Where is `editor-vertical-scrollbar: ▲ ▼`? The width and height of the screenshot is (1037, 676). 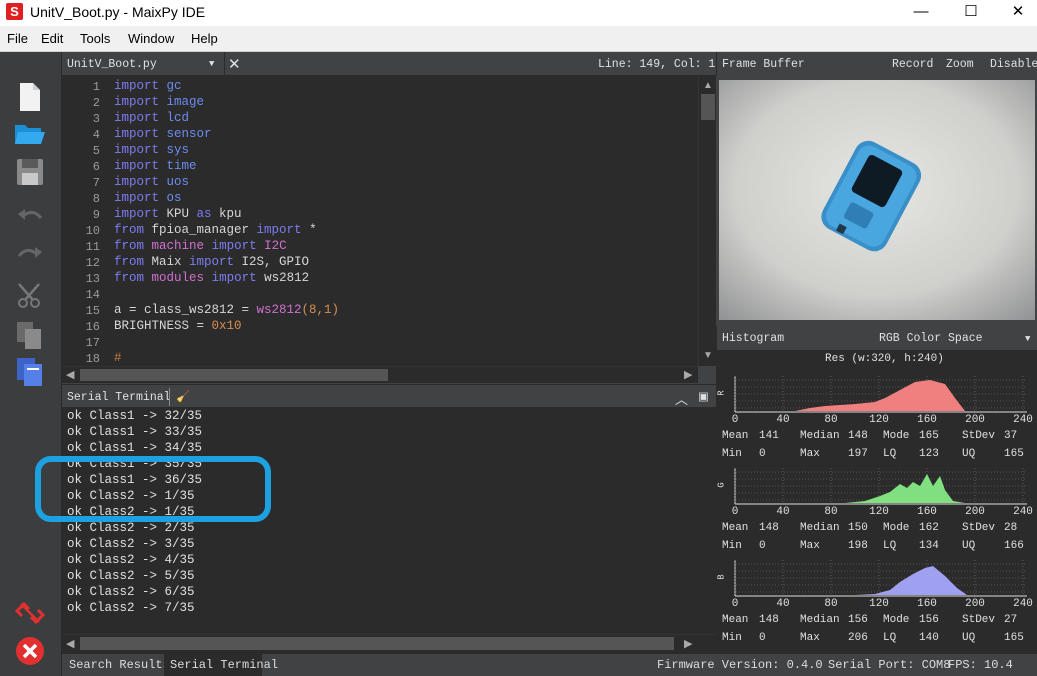
editor-vertical-scrollbar: ▲ ▼ is located at coordinates (707, 221).